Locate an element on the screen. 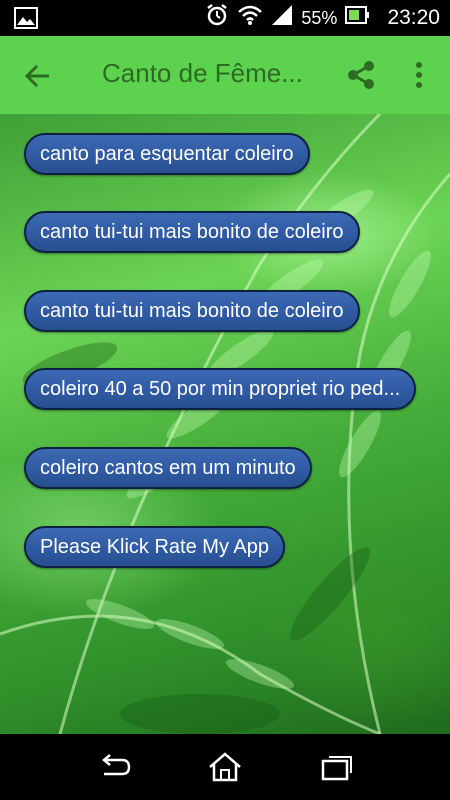 Image resolution: width=450 pixels, height=800 pixels. image-icon is located at coordinates (26, 20).